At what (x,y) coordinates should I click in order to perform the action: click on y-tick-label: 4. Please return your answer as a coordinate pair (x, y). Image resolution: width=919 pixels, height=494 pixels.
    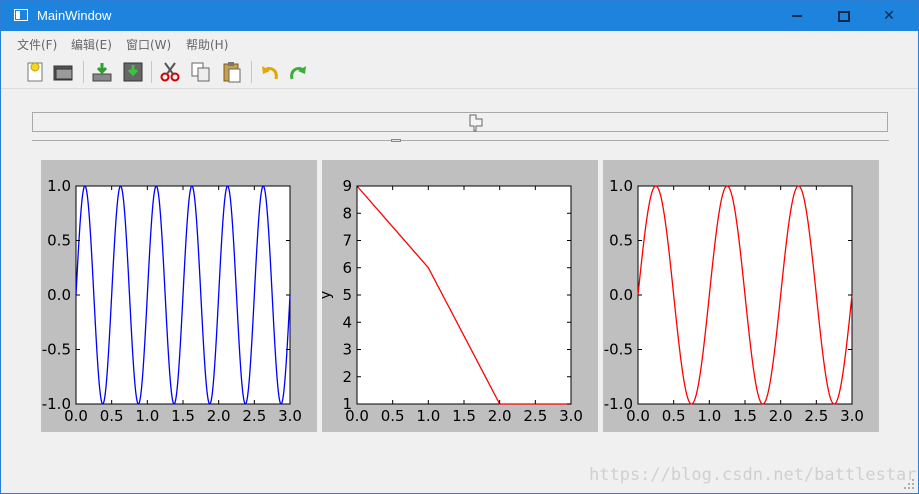
    Looking at the image, I should click on (347, 322).